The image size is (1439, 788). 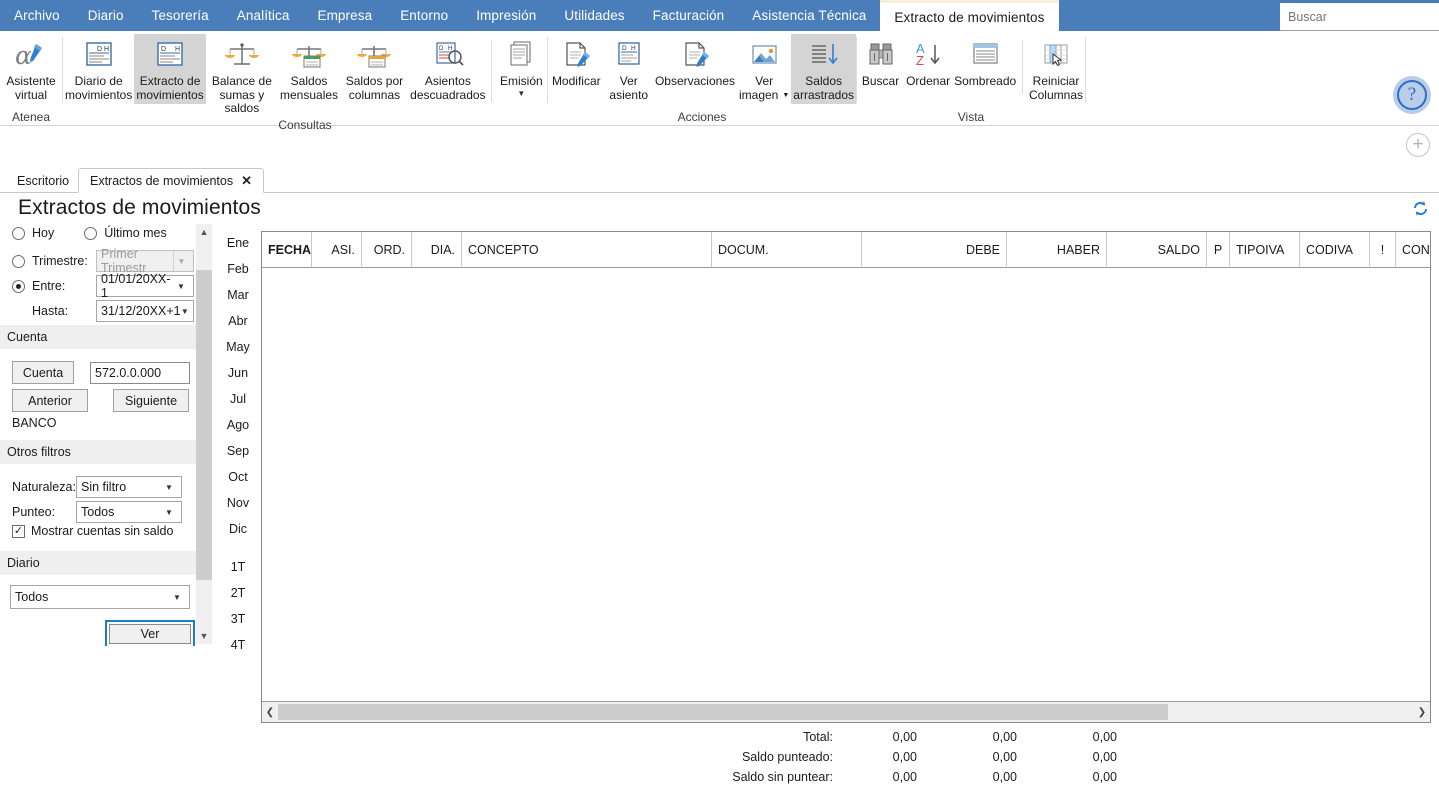 What do you see at coordinates (238, 503) in the screenshot?
I see `month-nov: Nov` at bounding box center [238, 503].